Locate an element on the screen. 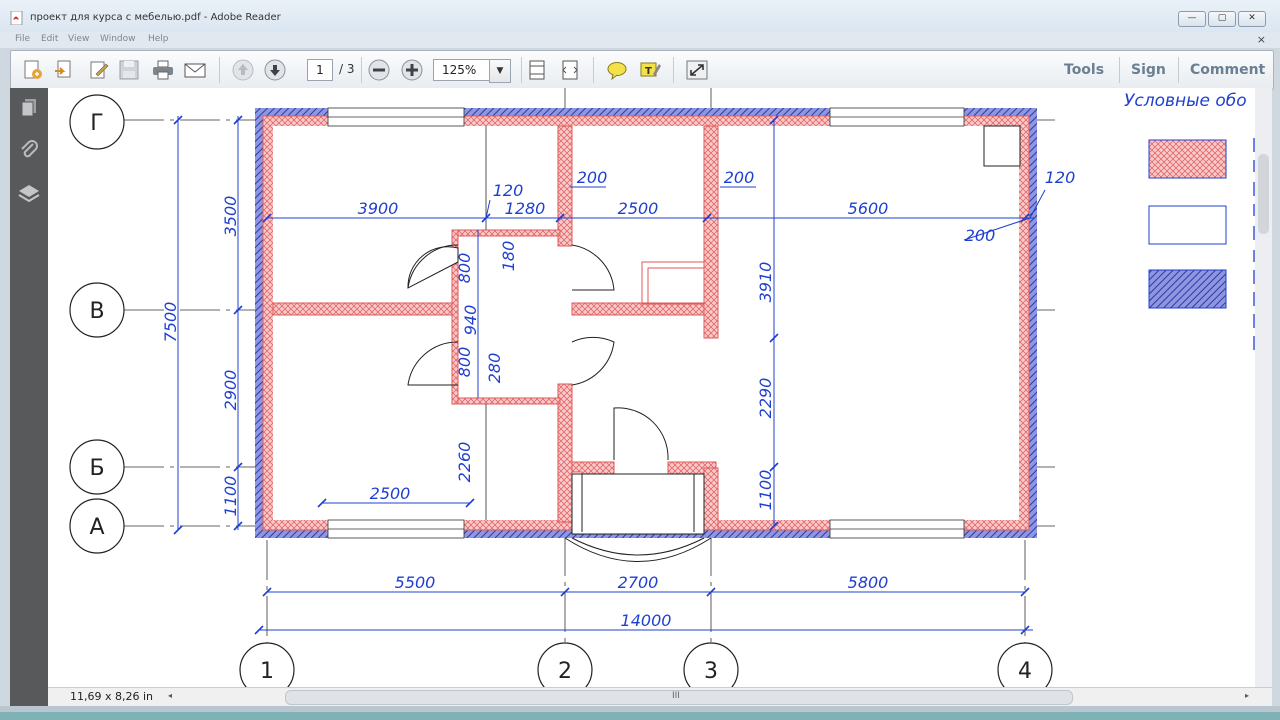 This screenshot has width=1280, height=720. fullscreen-icon is located at coordinates (697, 70).